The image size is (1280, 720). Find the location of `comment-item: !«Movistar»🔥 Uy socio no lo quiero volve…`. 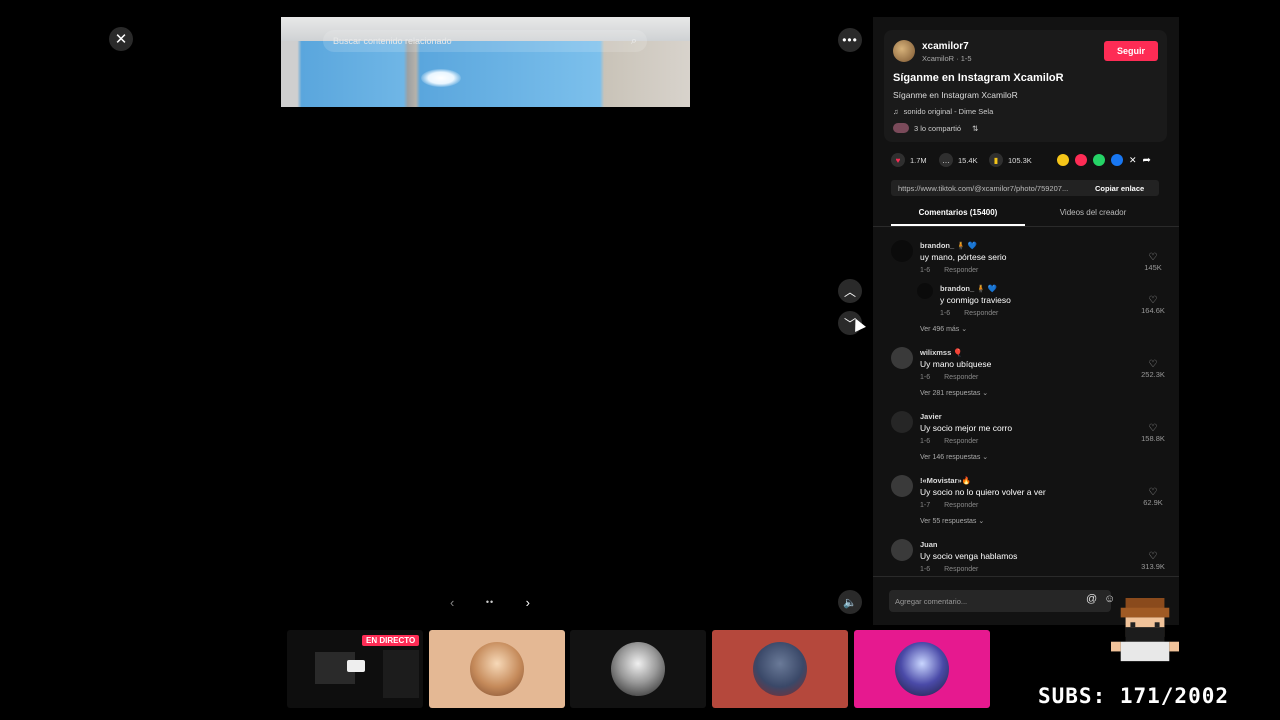

comment-item: !«Movistar»🔥 Uy socio no lo quiero volve… is located at coordinates (1031, 505).